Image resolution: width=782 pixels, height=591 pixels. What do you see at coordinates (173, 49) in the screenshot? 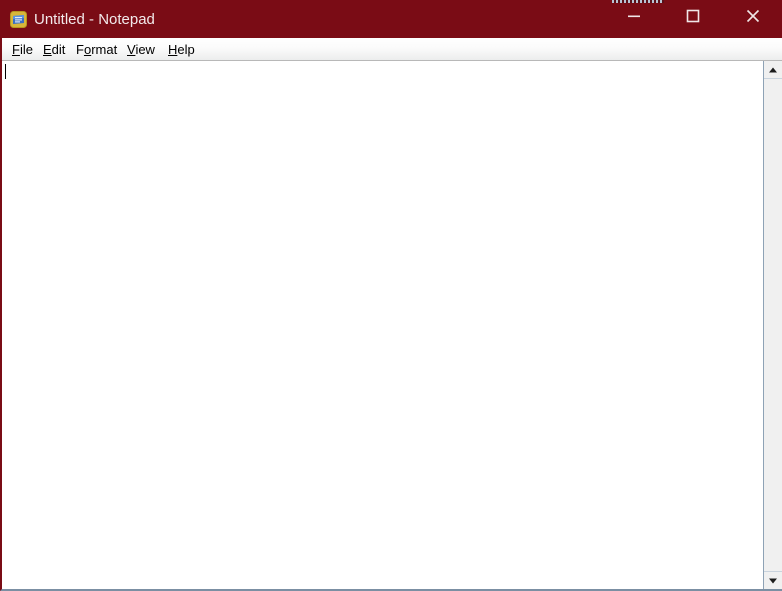
I see `menu-help-accesskey: H` at bounding box center [173, 49].